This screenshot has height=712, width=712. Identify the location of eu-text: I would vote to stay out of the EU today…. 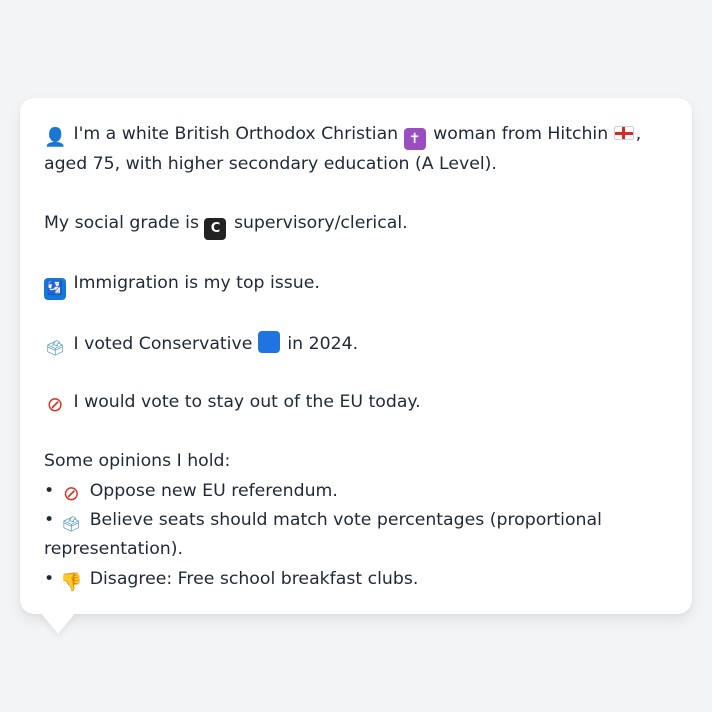
(247, 402).